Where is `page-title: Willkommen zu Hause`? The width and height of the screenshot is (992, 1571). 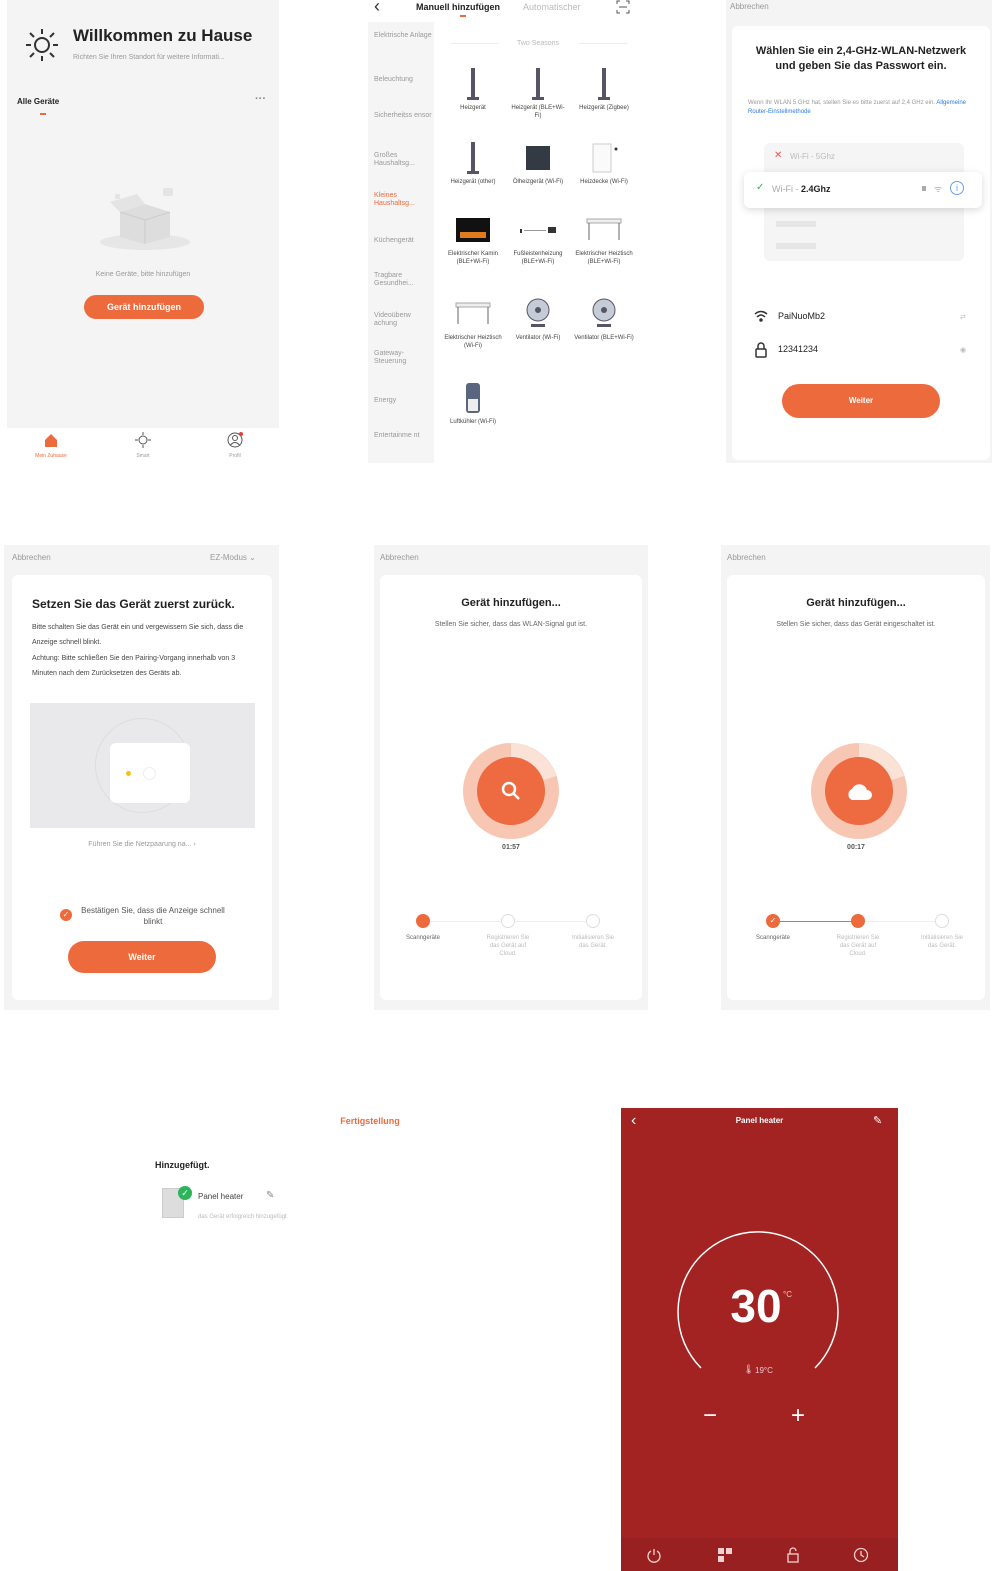
page-title: Willkommen zu Hause is located at coordinates (163, 35).